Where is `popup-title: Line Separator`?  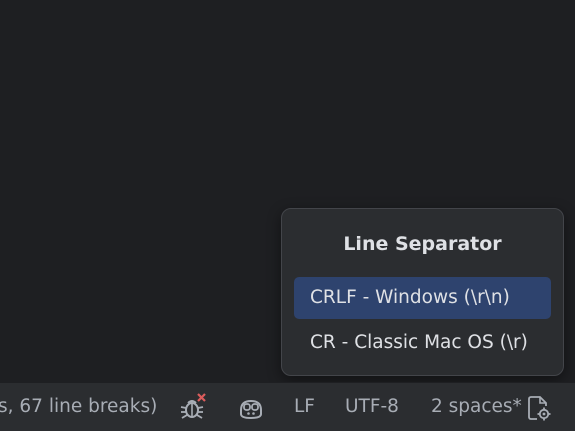 popup-title: Line Separator is located at coordinates (422, 244).